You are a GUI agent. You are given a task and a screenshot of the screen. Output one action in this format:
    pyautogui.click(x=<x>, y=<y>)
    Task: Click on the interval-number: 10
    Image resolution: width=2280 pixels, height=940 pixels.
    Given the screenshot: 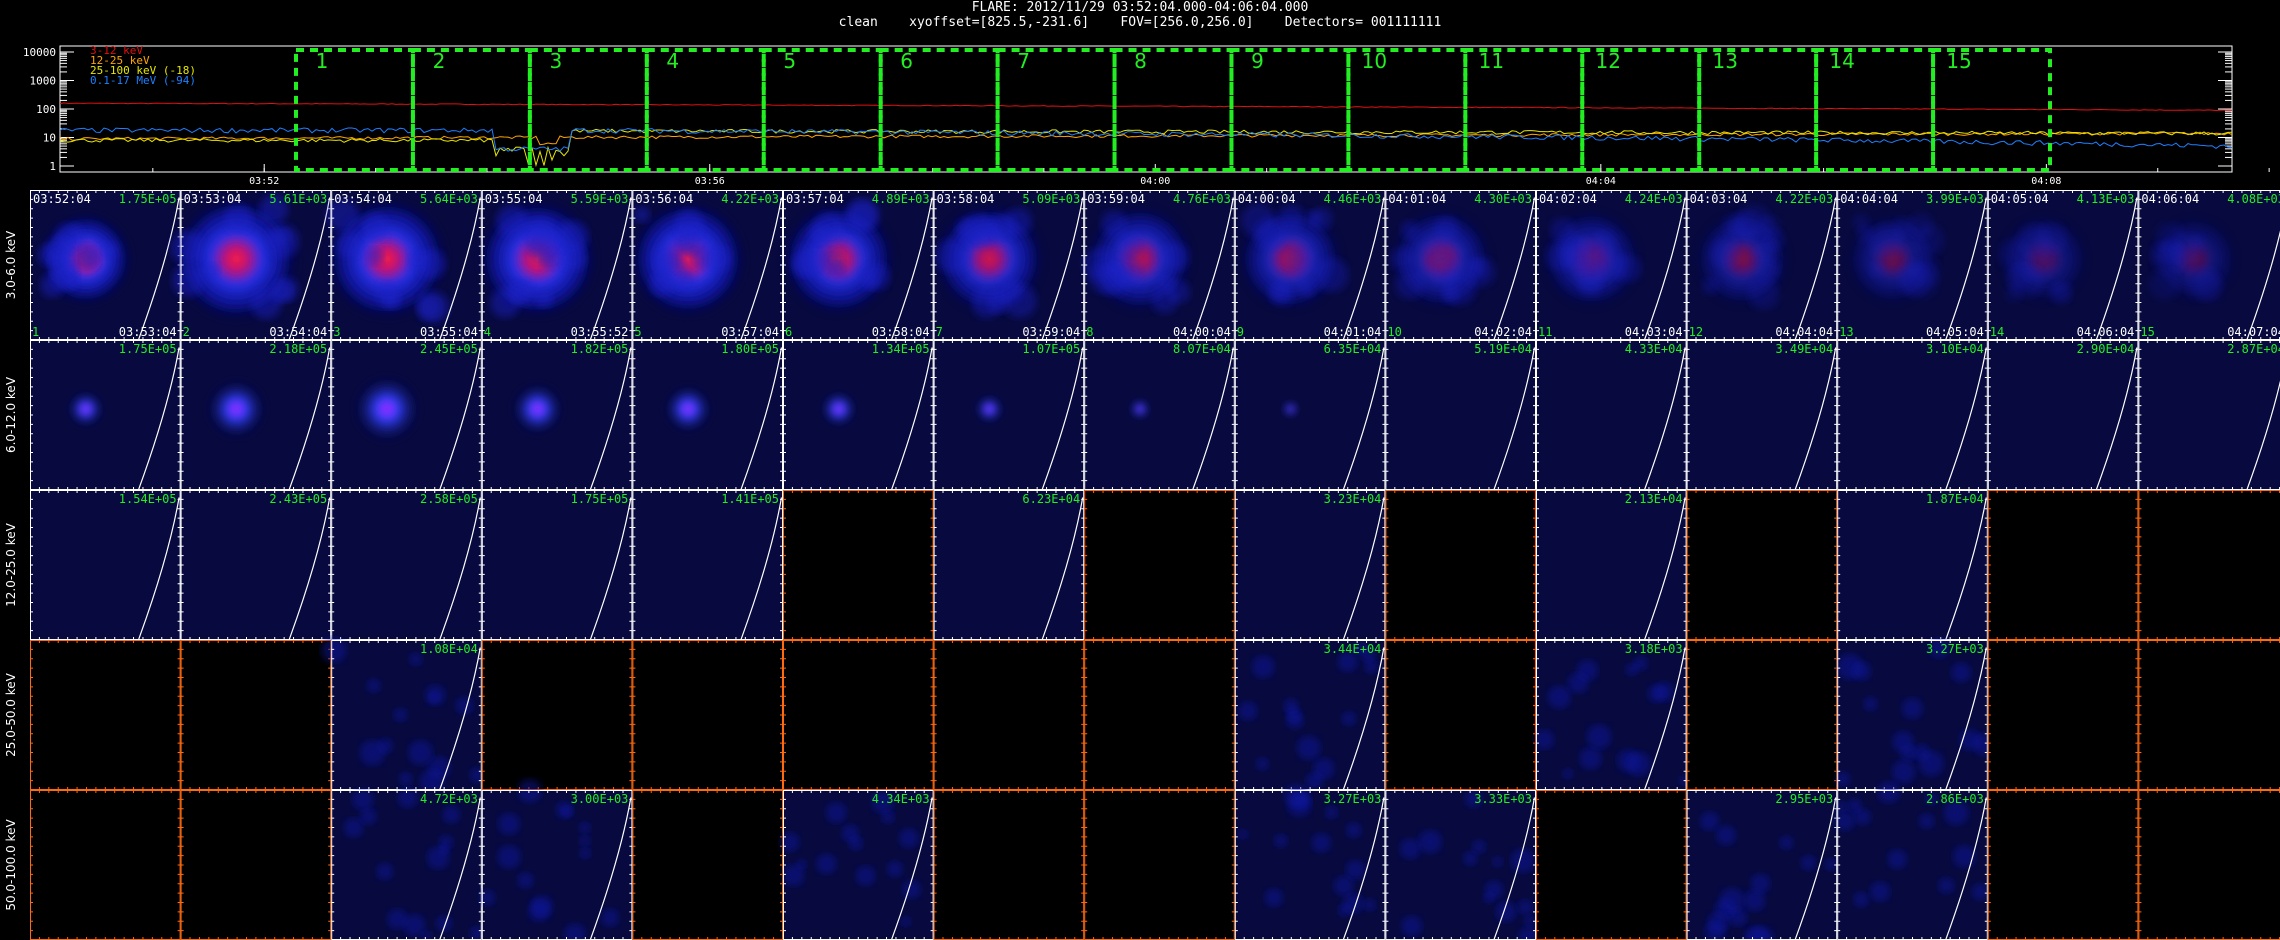 What is the action you would take?
    pyautogui.click(x=1394, y=332)
    